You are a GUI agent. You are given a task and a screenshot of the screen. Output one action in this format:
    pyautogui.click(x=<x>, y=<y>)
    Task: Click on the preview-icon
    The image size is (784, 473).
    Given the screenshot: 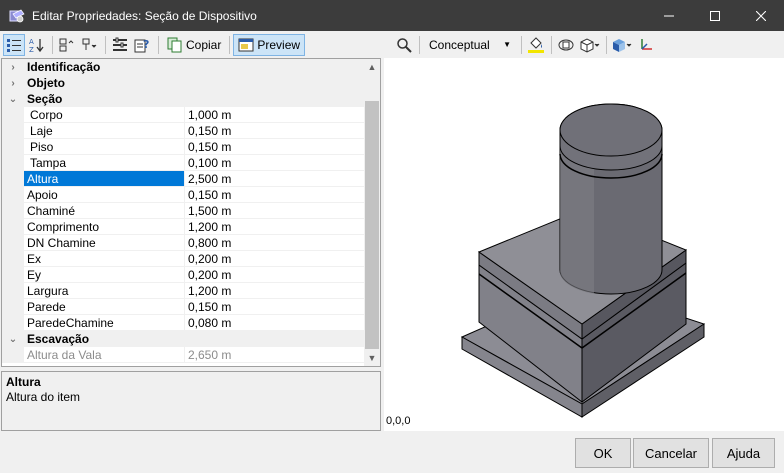 What is the action you would take?
    pyautogui.click(x=246, y=44)
    